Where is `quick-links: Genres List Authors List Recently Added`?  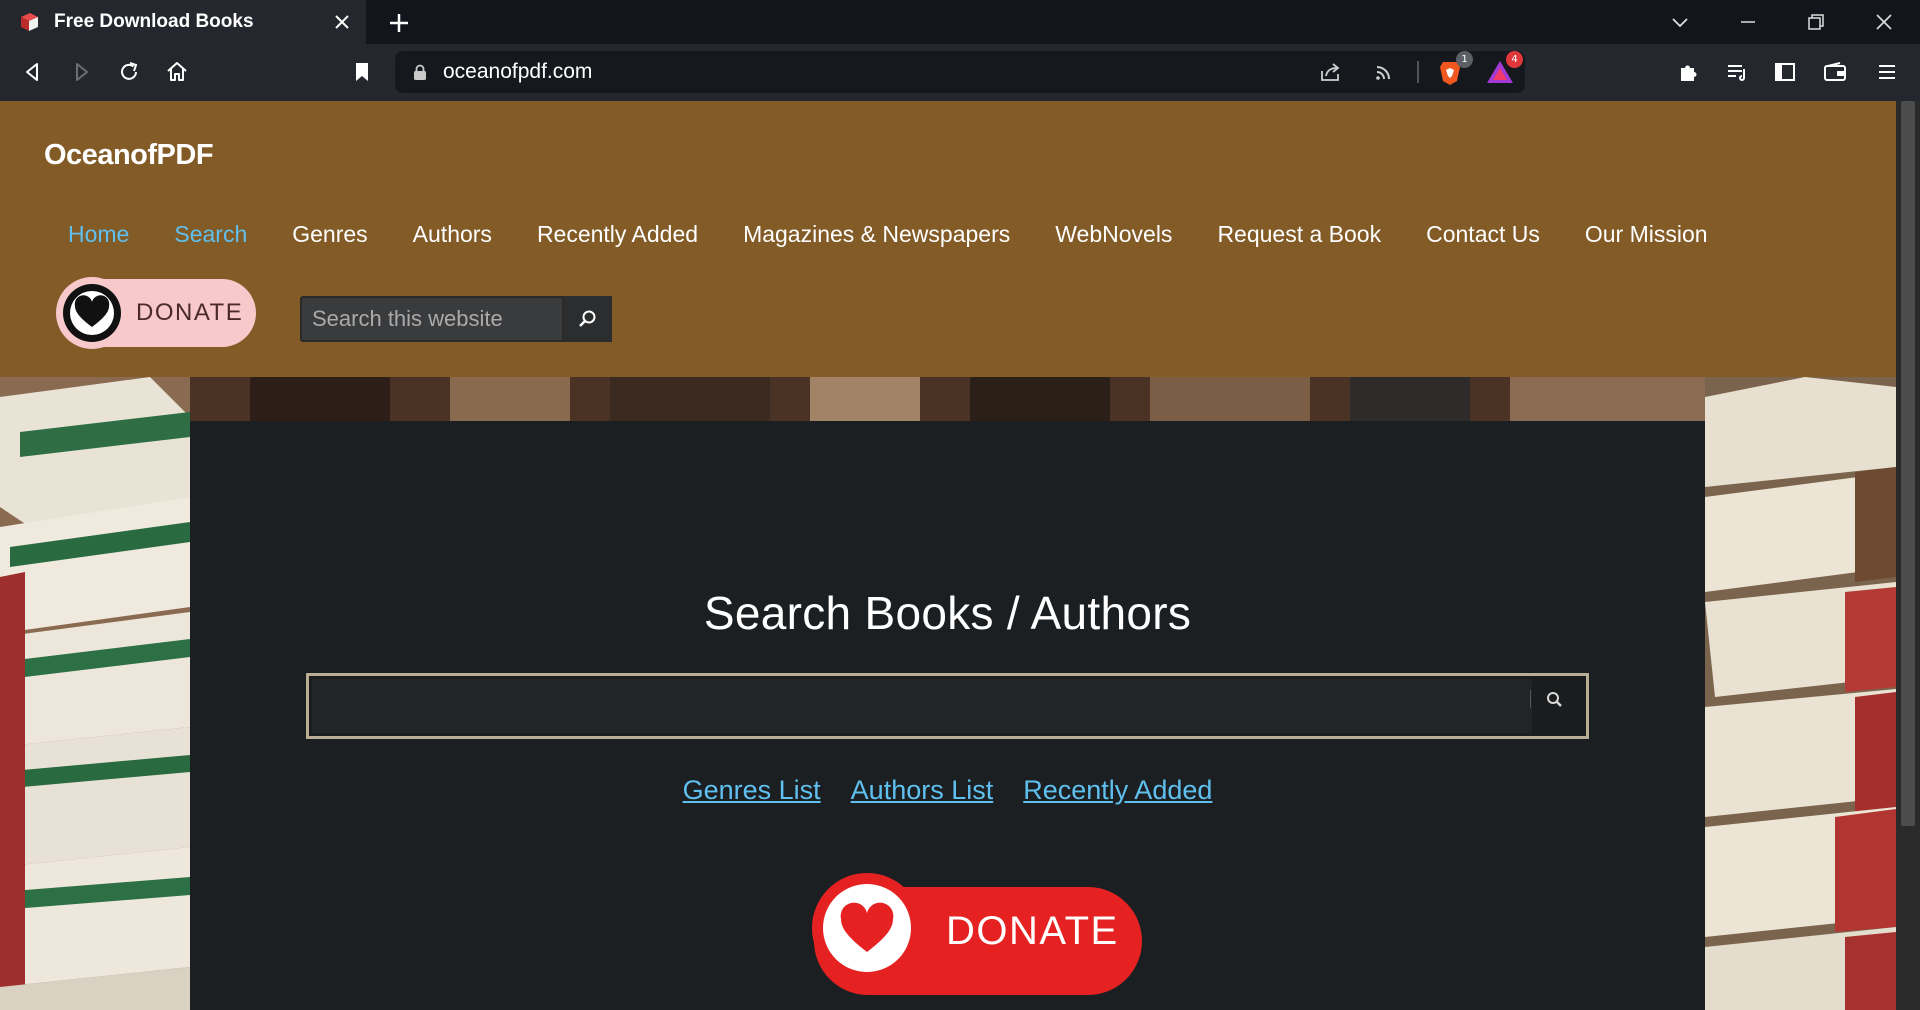
quick-links: Genres List Authors List Recently Added is located at coordinates (947, 790).